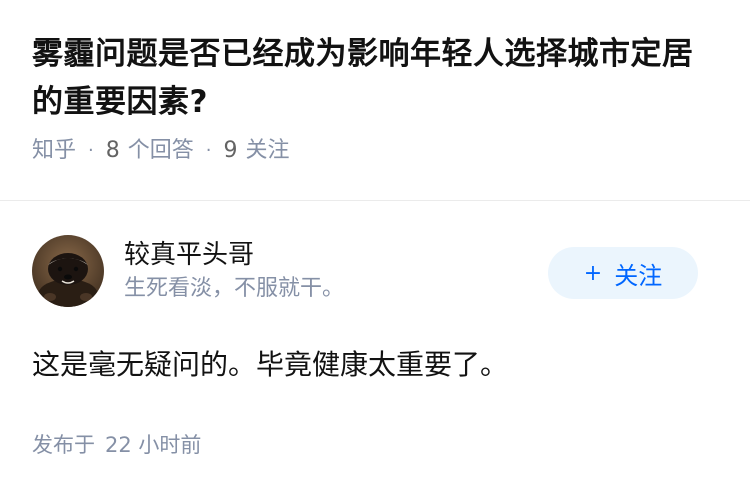 The width and height of the screenshot is (750, 490). What do you see at coordinates (234, 288) in the screenshot?
I see `author-bio: 生死看淡，不服就干。` at bounding box center [234, 288].